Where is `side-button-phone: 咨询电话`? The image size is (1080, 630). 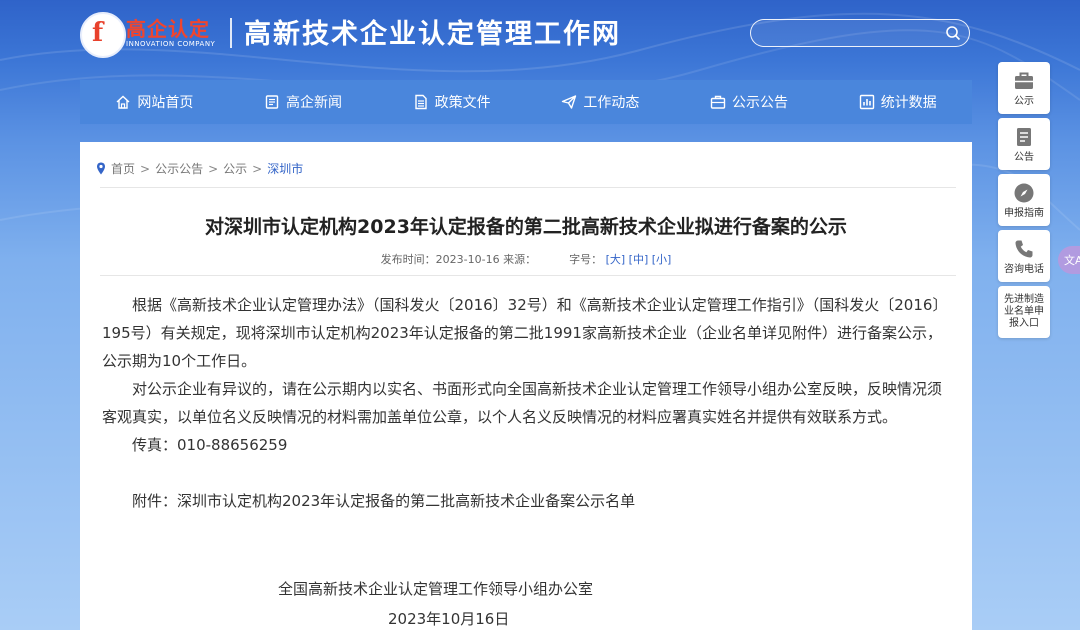
side-button-phone: 咨询电话 is located at coordinates (1024, 256).